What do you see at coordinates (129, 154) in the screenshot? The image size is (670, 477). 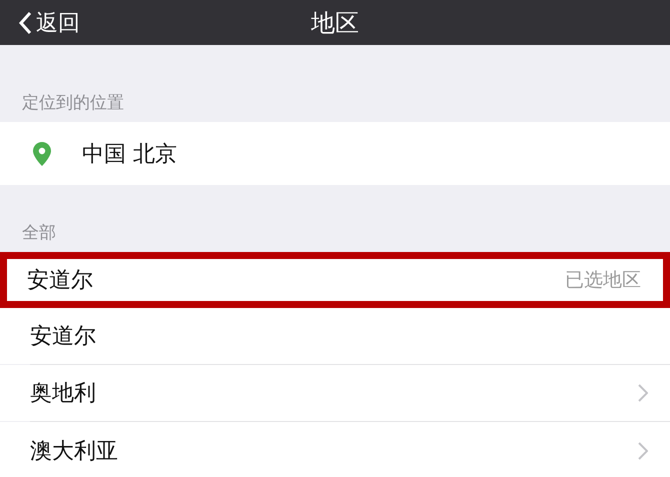 I see `location-text: 中国 北京` at bounding box center [129, 154].